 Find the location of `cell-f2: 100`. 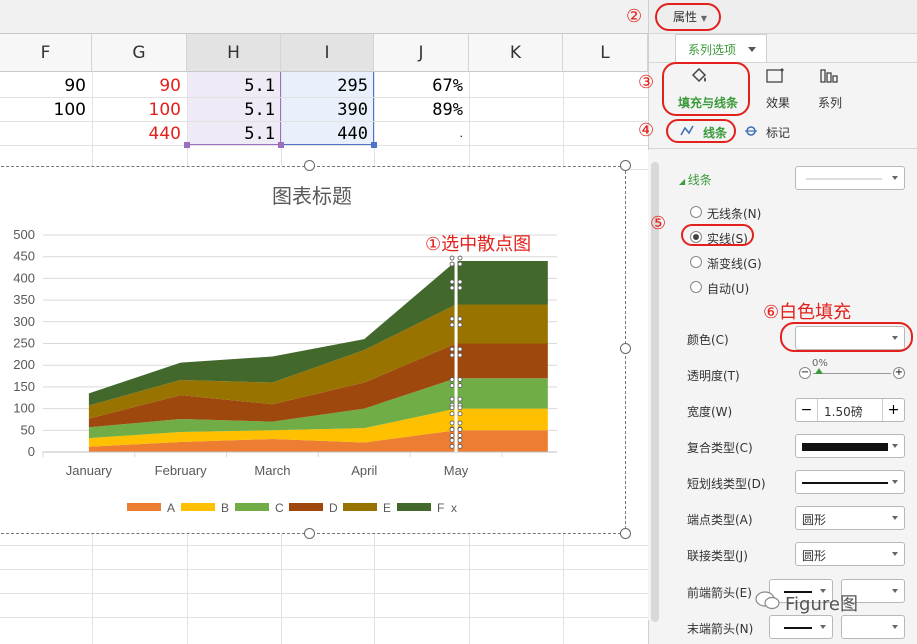

cell-f2: 100 is located at coordinates (46, 110).